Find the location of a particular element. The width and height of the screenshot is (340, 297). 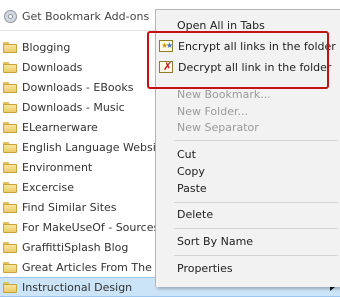

cut-item: Cut is located at coordinates (186, 155).